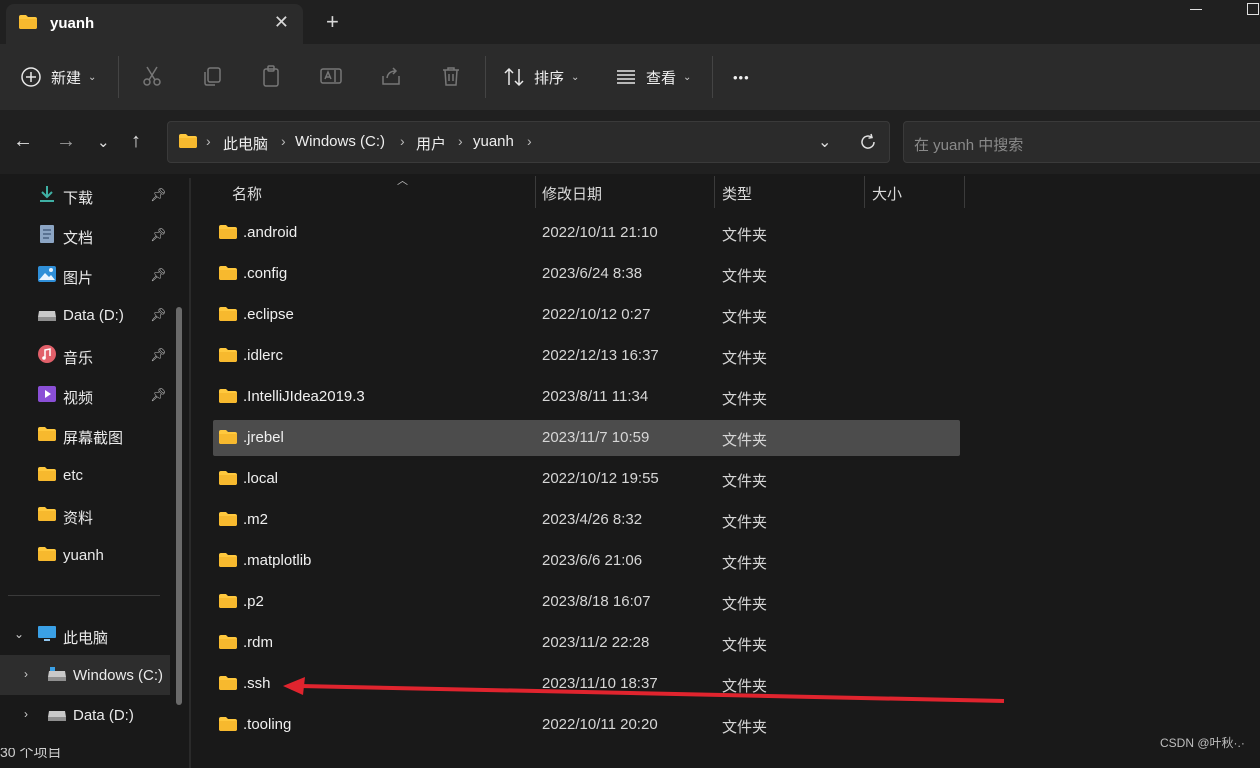 The height and width of the screenshot is (768, 1260). I want to click on table-row: .p2 2023/8/18 16:07 文件夹, so click(586, 602).